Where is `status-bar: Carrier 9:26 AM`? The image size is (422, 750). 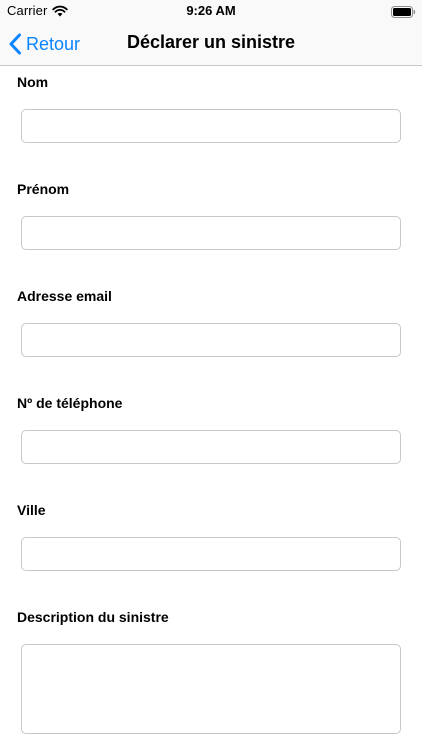 status-bar: Carrier 9:26 AM is located at coordinates (211, 11).